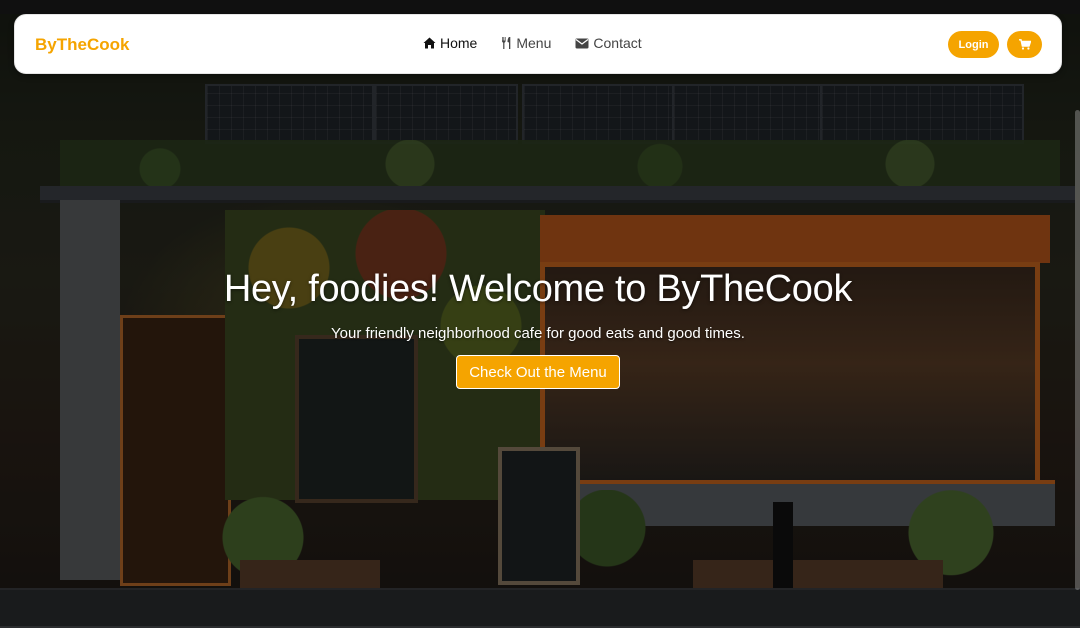  I want to click on cart-icon, so click(1024, 44).